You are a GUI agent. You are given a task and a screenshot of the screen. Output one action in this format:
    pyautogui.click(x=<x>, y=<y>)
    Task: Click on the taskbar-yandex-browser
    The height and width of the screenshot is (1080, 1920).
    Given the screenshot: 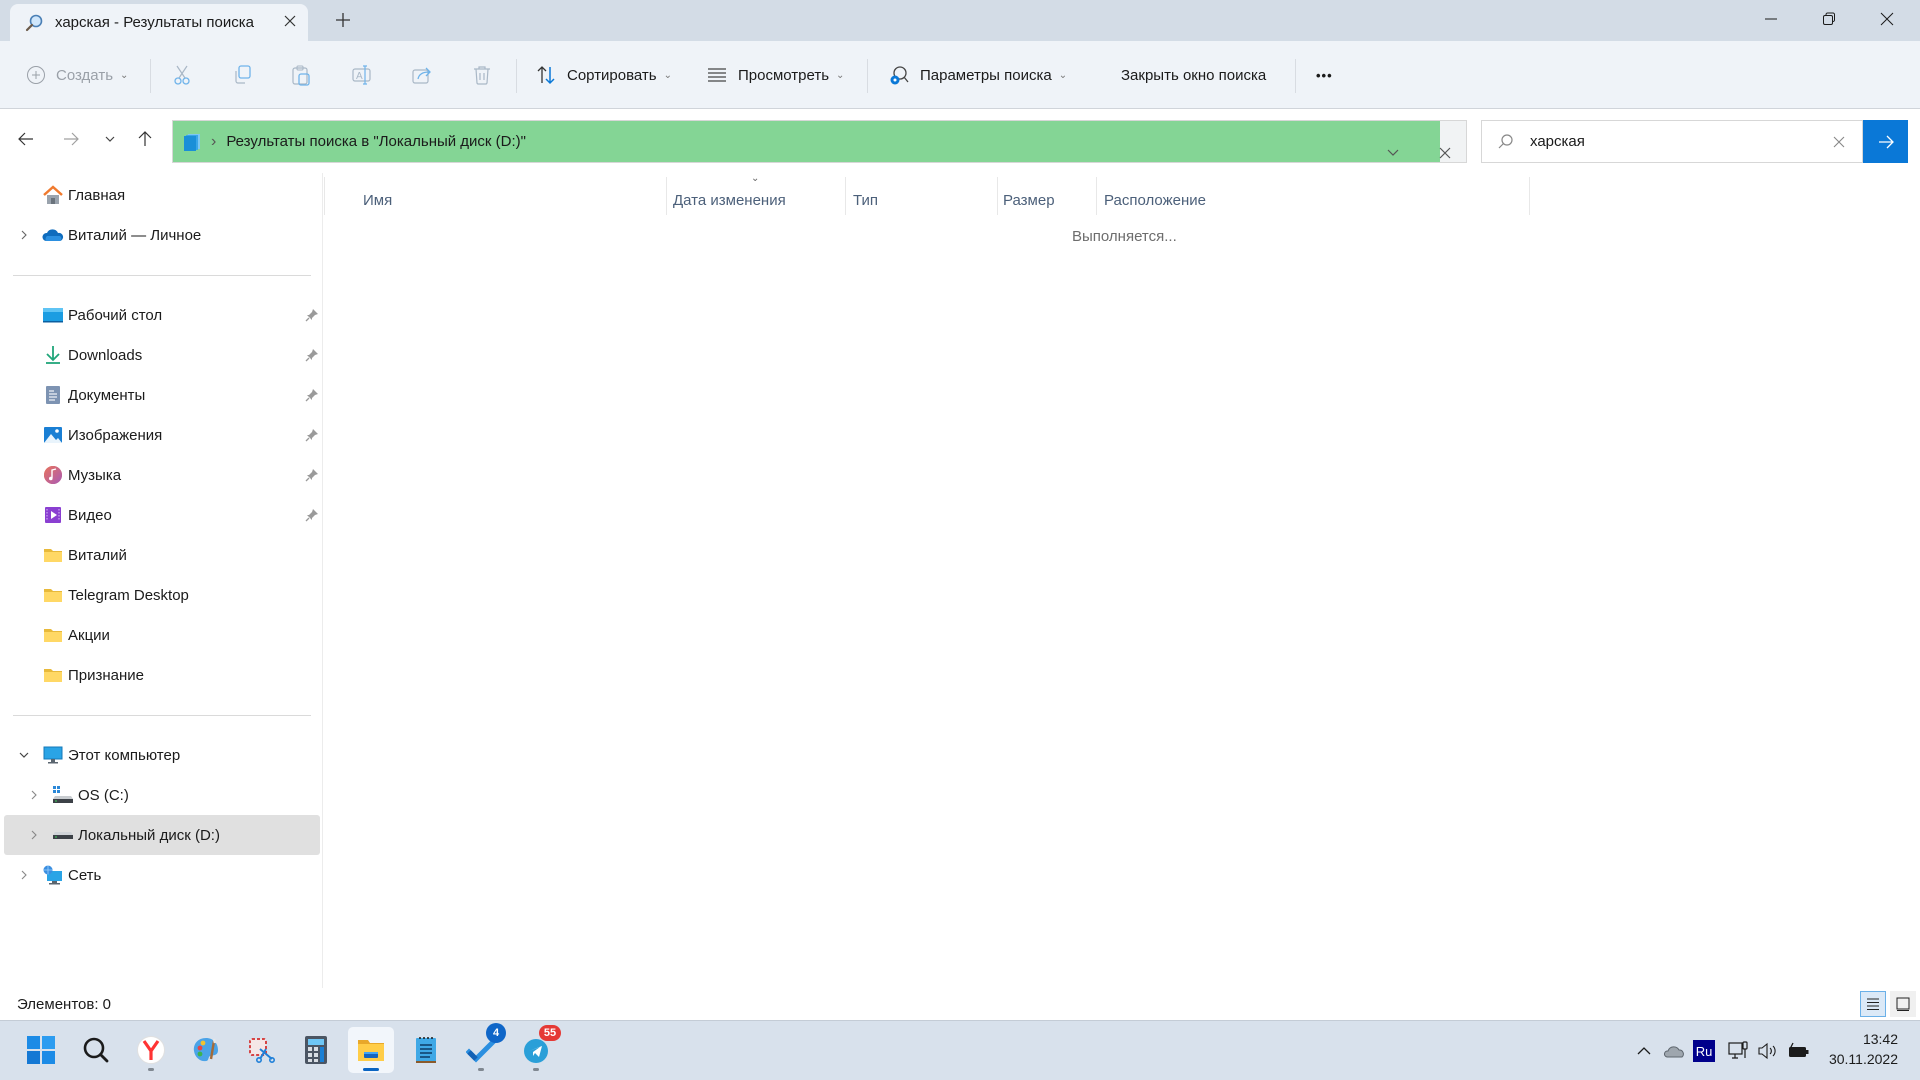 What is the action you would take?
    pyautogui.click(x=151, y=1050)
    